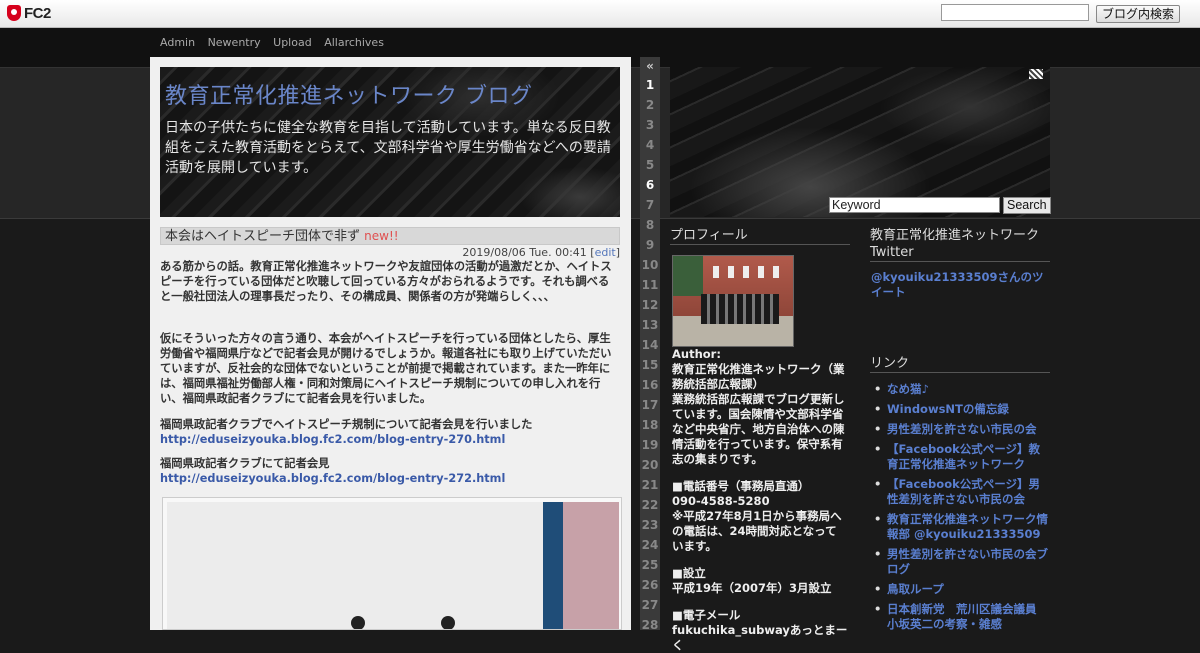 Image resolution: width=1200 pixels, height=653 pixels. I want to click on entry-paragraph-3-text: 福岡県政記者クラブでヘイトスピーチ規制について記者会見を行いました, so click(346, 424).